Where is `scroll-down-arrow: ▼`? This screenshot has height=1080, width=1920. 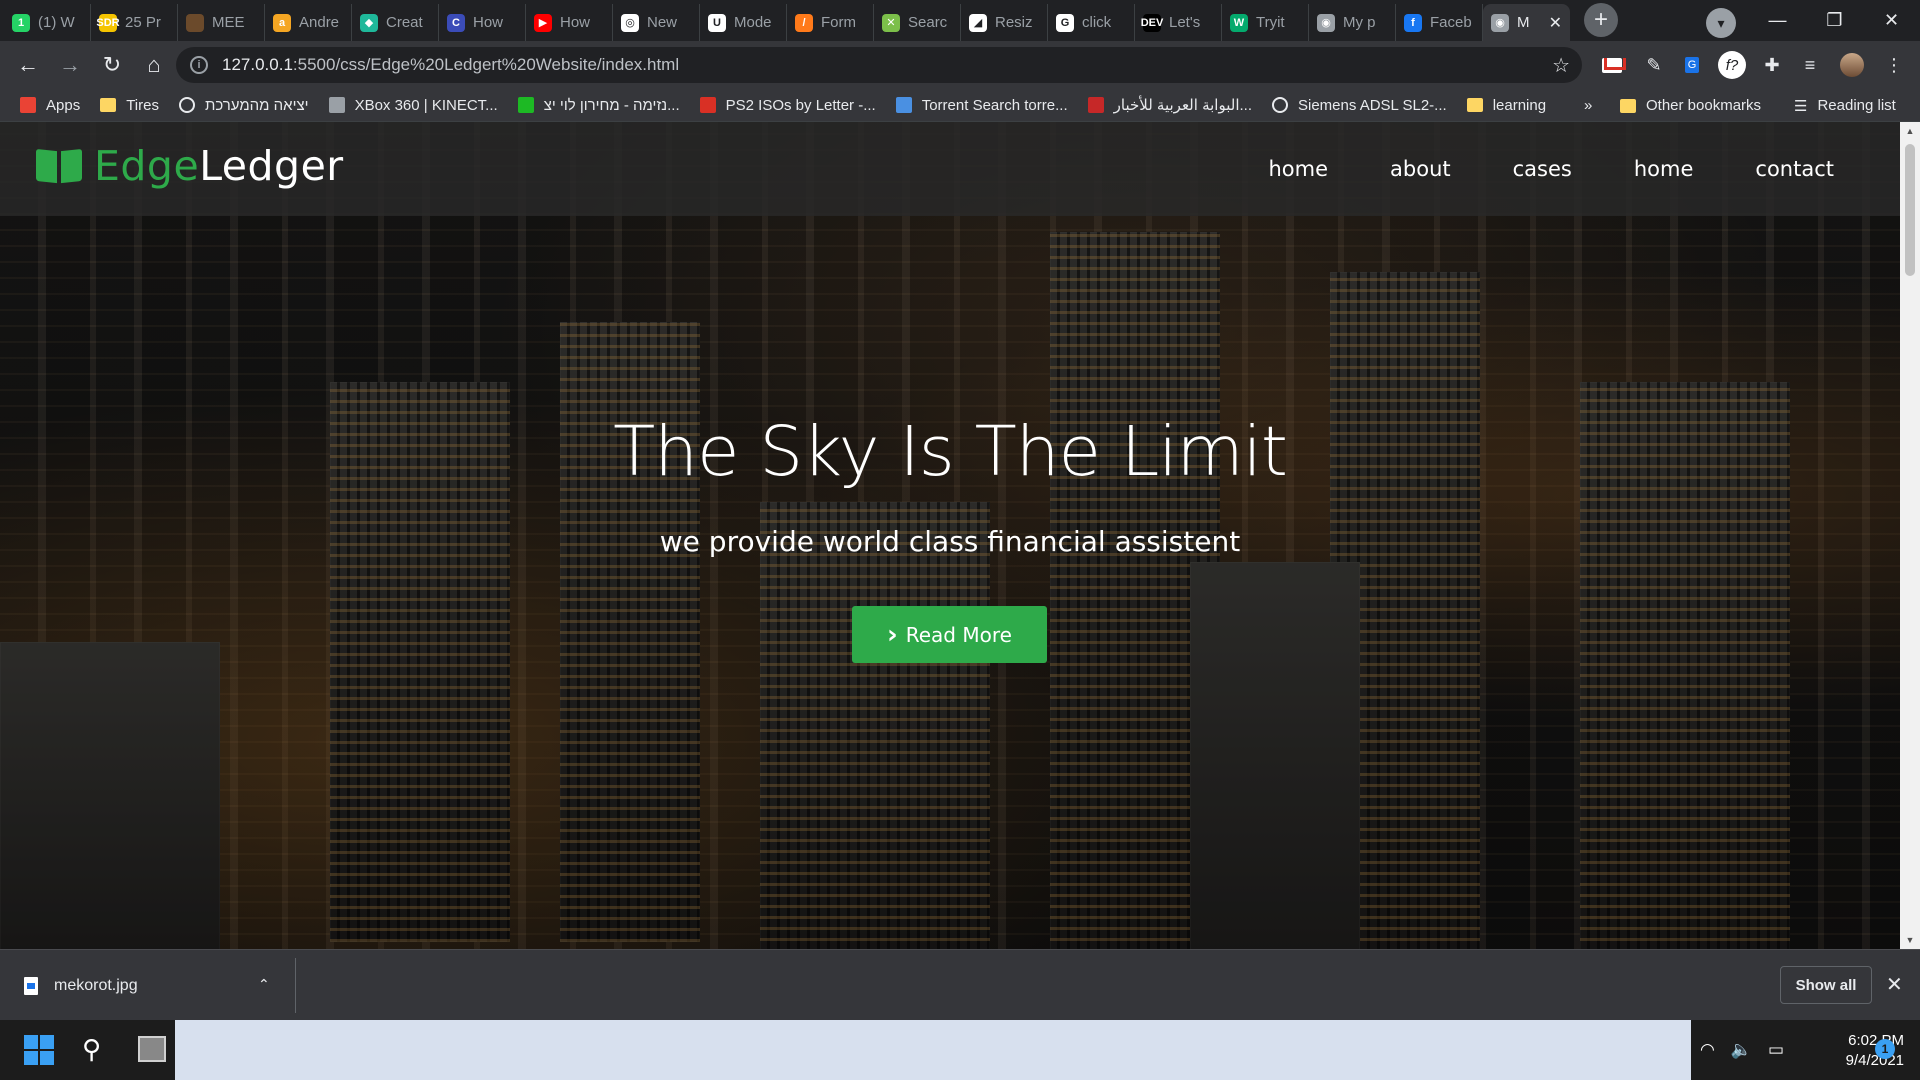 scroll-down-arrow: ▼ is located at coordinates (1910, 940).